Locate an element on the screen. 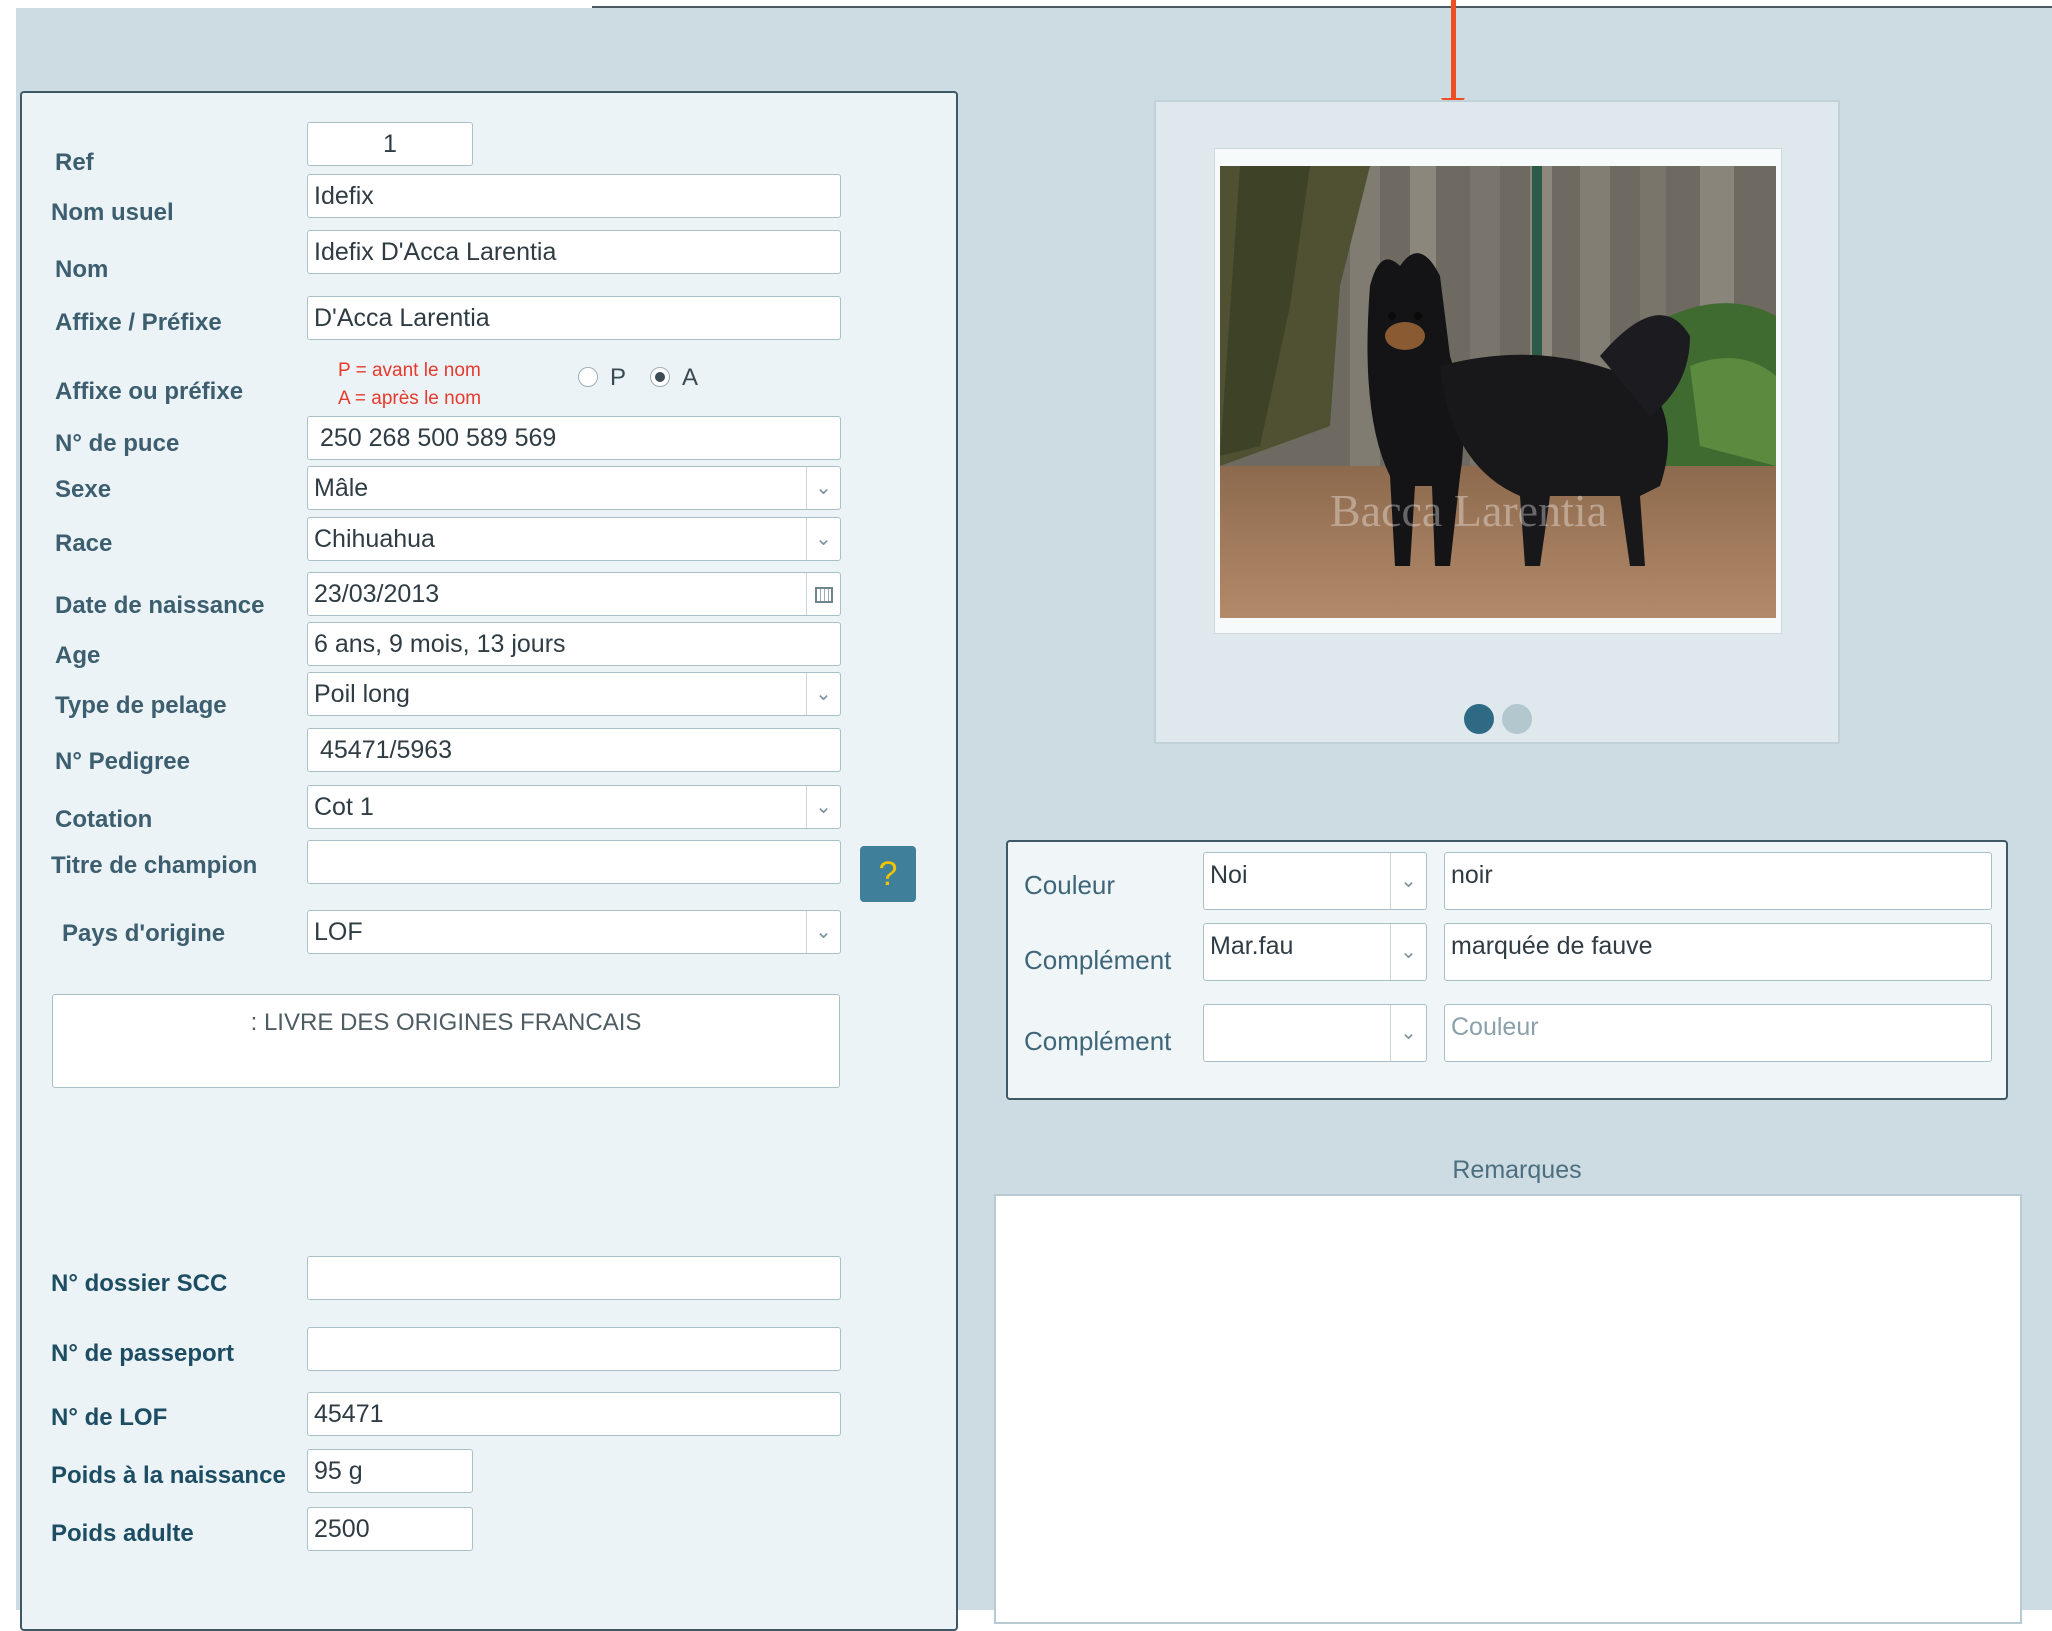 This screenshot has height=1631, width=2052. affixe-field: D'Acca Larentia is located at coordinates (574, 318).